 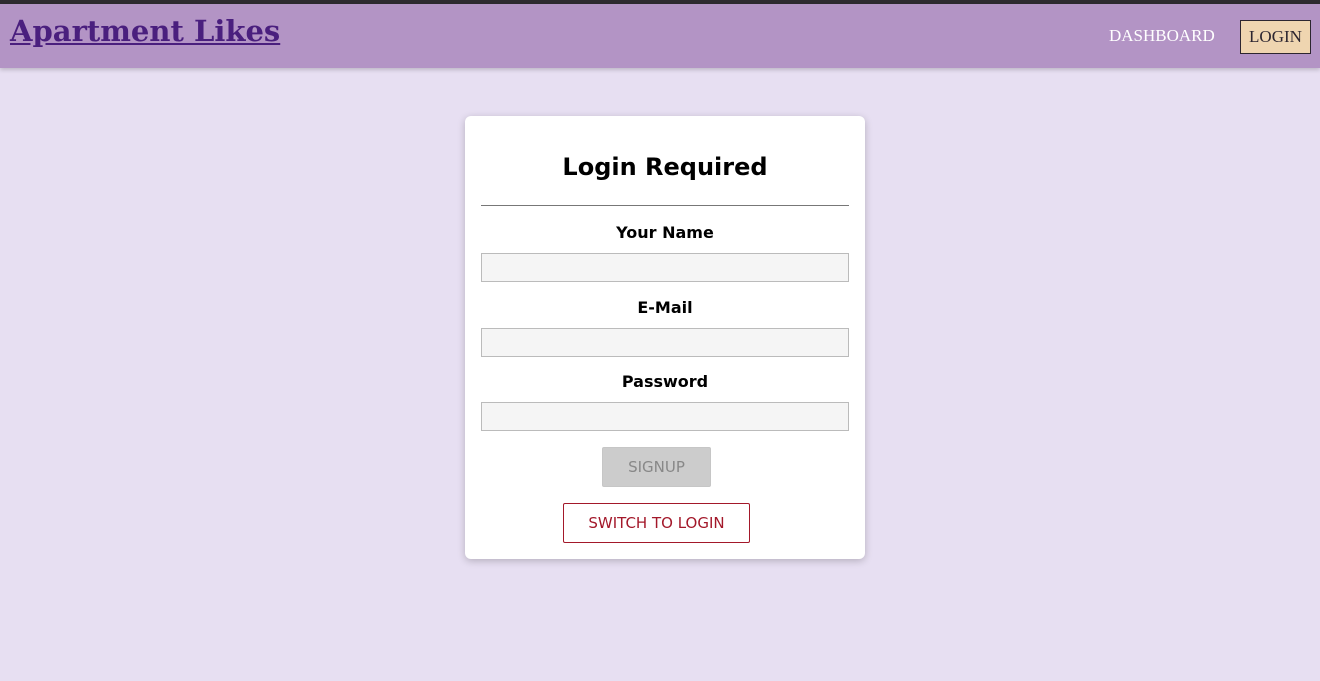 I want to click on email-label: E-Mail, so click(x=665, y=307).